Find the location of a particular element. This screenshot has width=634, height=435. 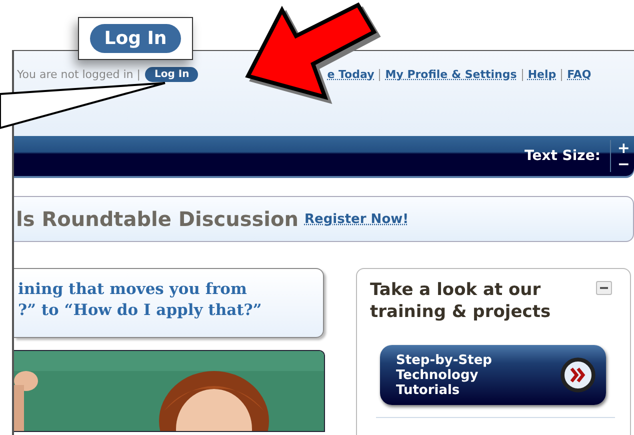

header-link: FAQ is located at coordinates (579, 74).